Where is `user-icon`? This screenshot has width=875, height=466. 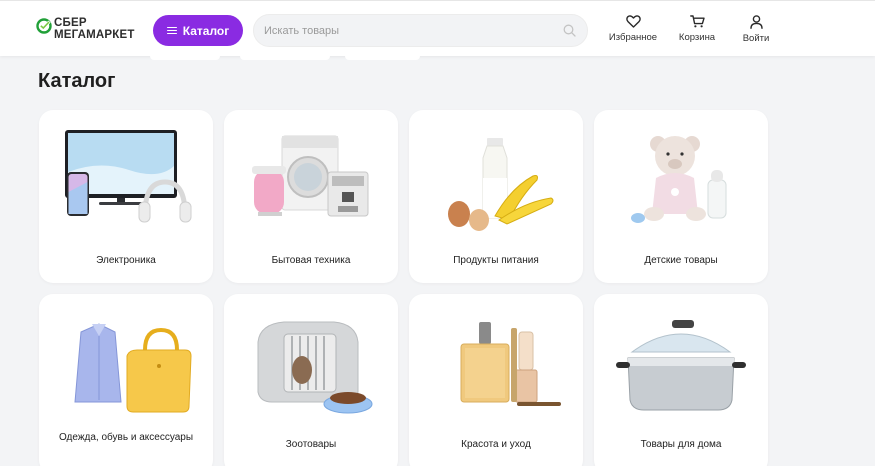
user-icon is located at coordinates (756, 22).